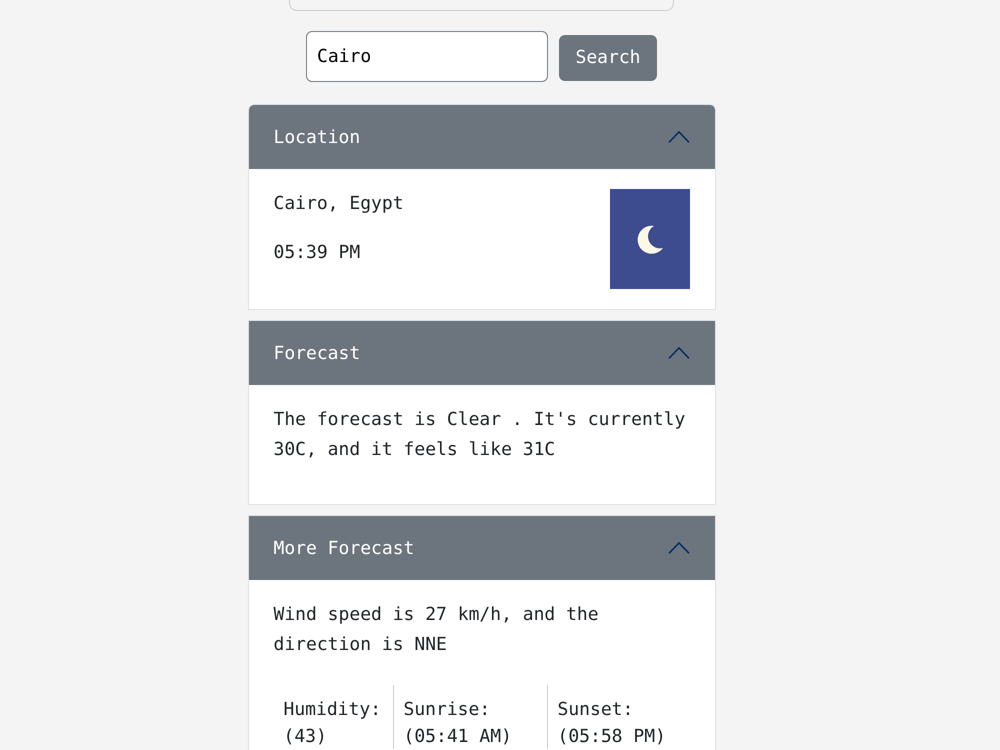  I want to click on accordion-header: Location, so click(481, 137).